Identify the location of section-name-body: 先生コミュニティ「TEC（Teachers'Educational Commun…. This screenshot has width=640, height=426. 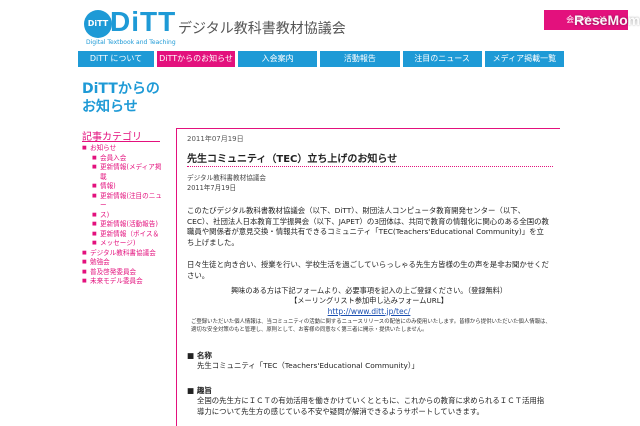
(308, 365).